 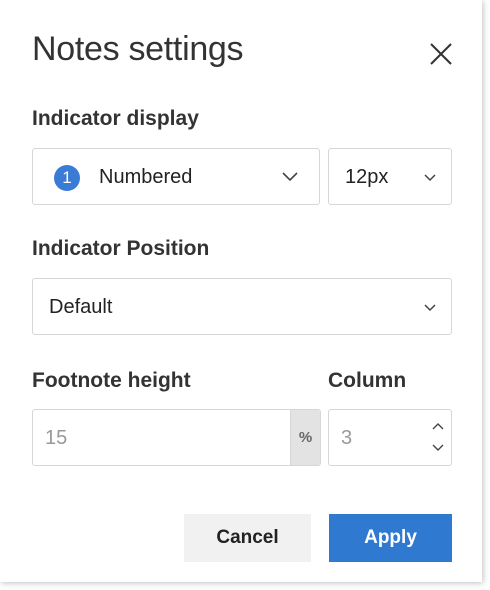 I want to click on indicator-position-select: Default, so click(x=242, y=306).